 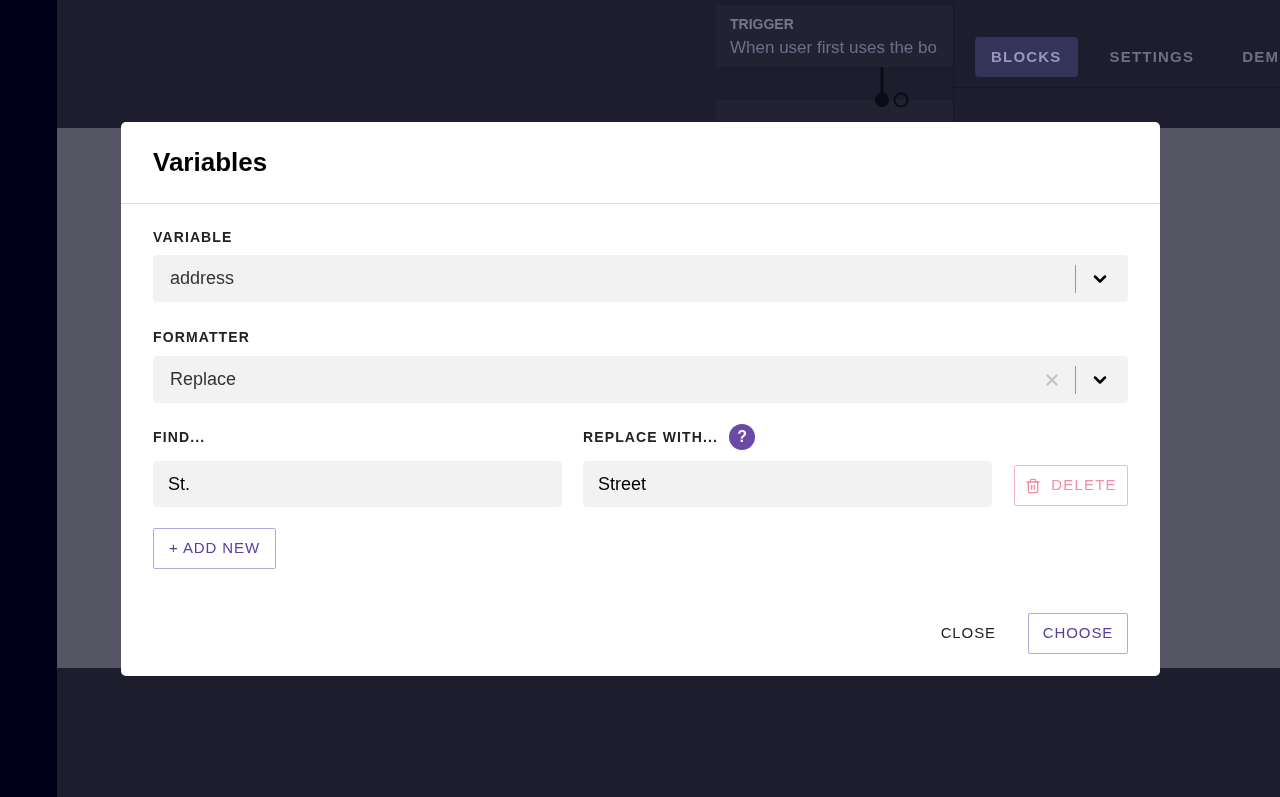 What do you see at coordinates (1026, 57) in the screenshot?
I see `tab: BLOCKS` at bounding box center [1026, 57].